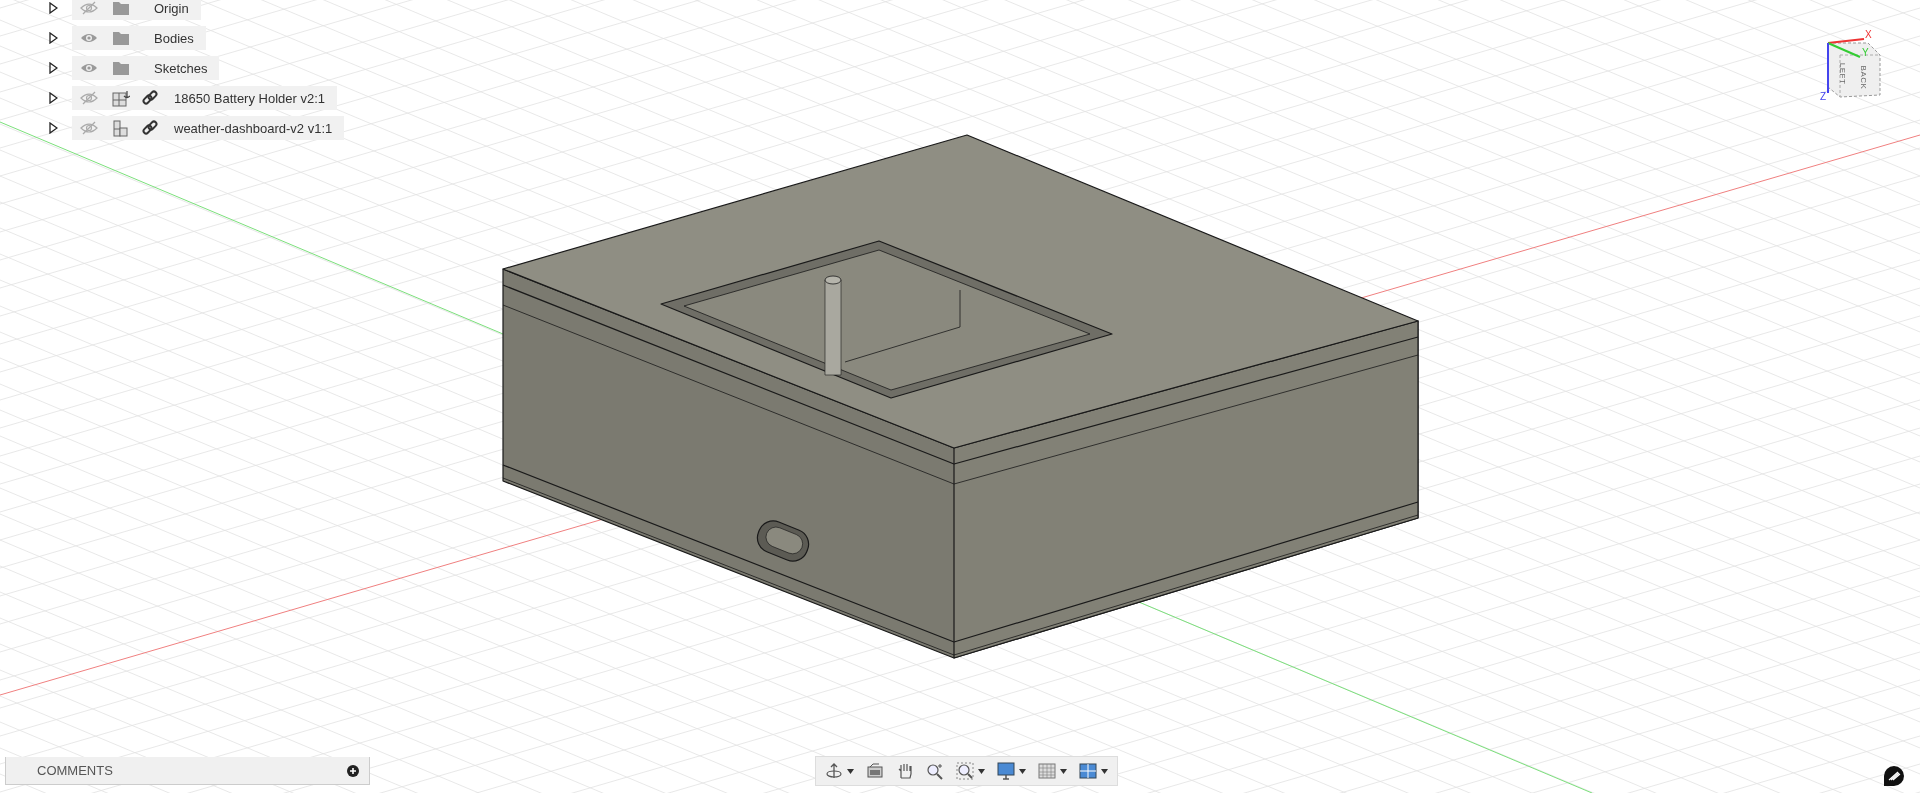 The image size is (1920, 793). What do you see at coordinates (353, 770) in the screenshot?
I see `add-comment-icon` at bounding box center [353, 770].